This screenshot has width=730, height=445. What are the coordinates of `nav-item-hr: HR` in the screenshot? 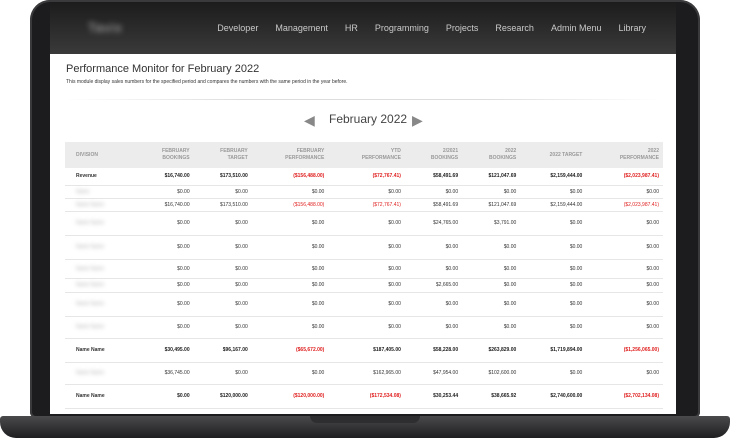 It's located at (351, 28).